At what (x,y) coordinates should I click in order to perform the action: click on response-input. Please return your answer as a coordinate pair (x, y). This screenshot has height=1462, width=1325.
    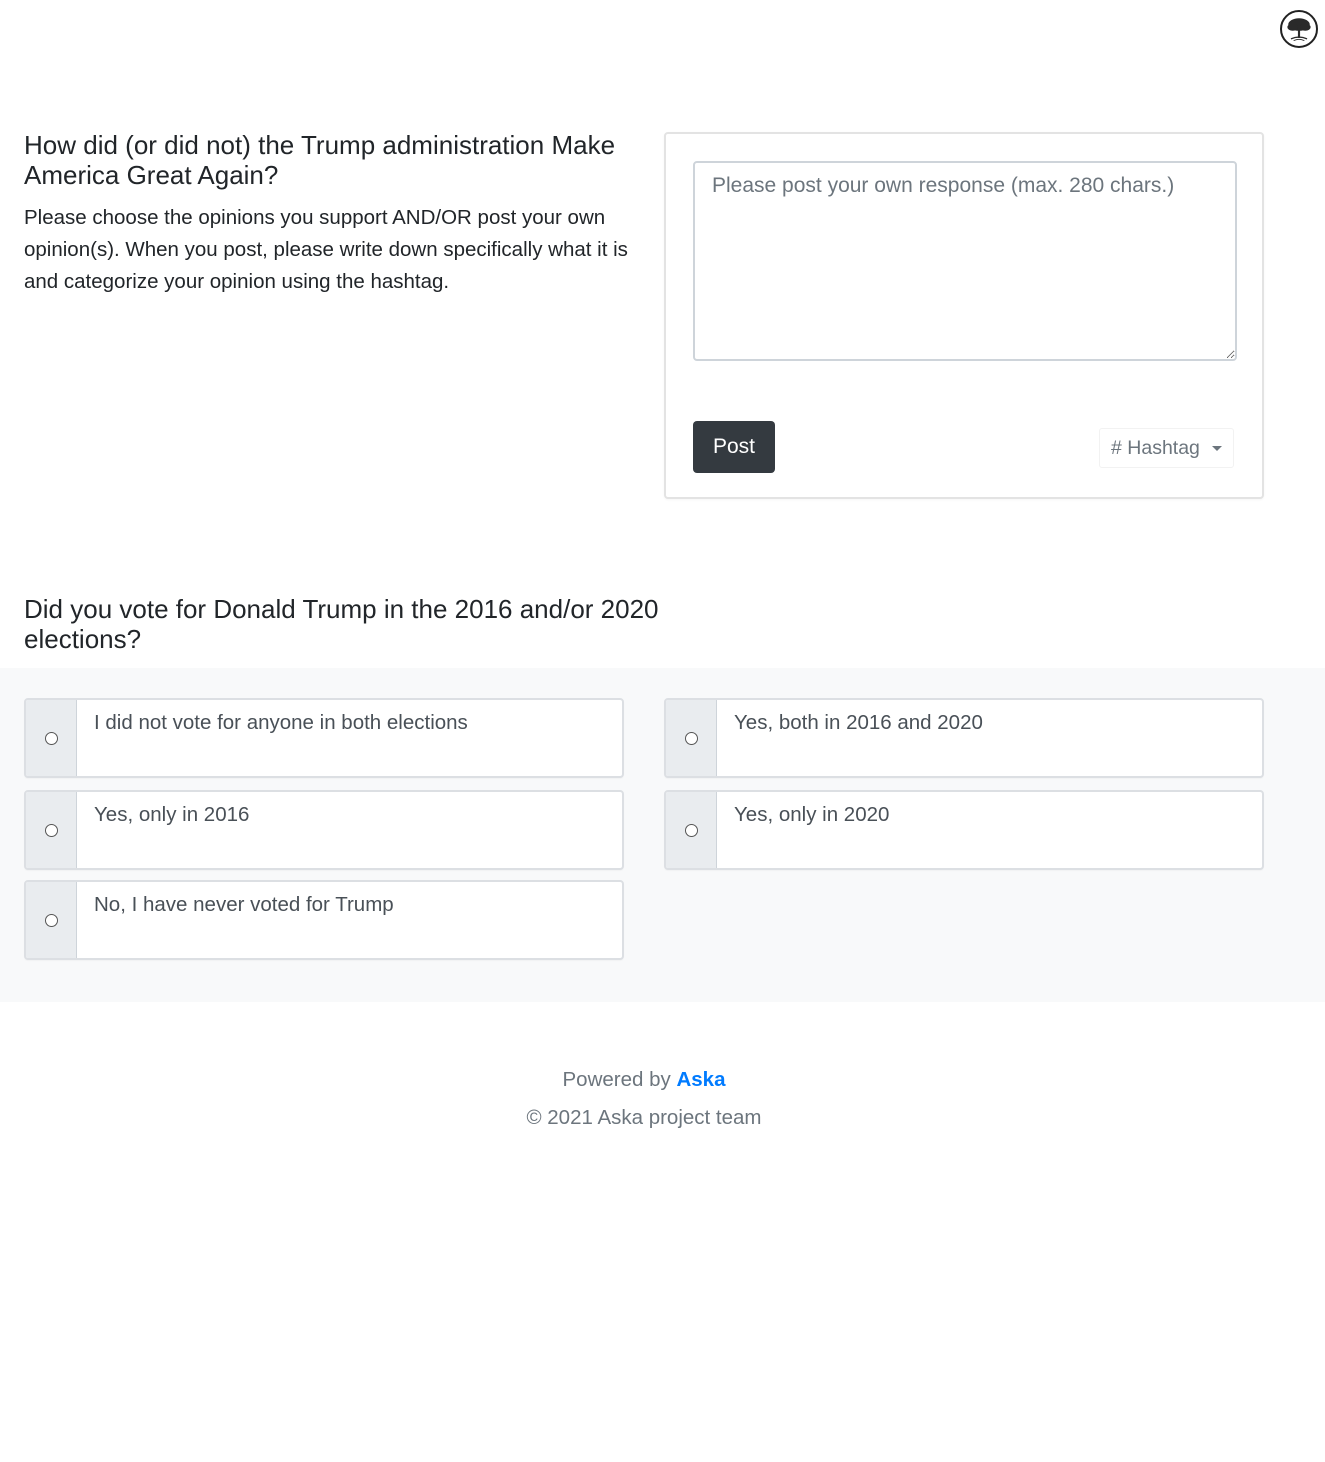
    Looking at the image, I should click on (965, 261).